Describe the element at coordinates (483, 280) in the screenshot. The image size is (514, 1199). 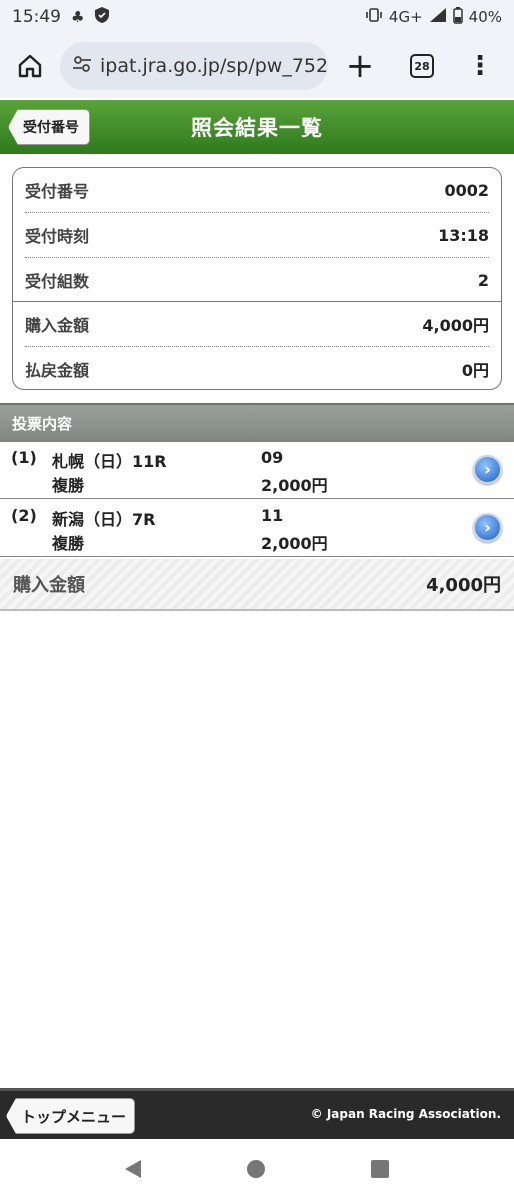
I see `summary-value: 2` at that location.